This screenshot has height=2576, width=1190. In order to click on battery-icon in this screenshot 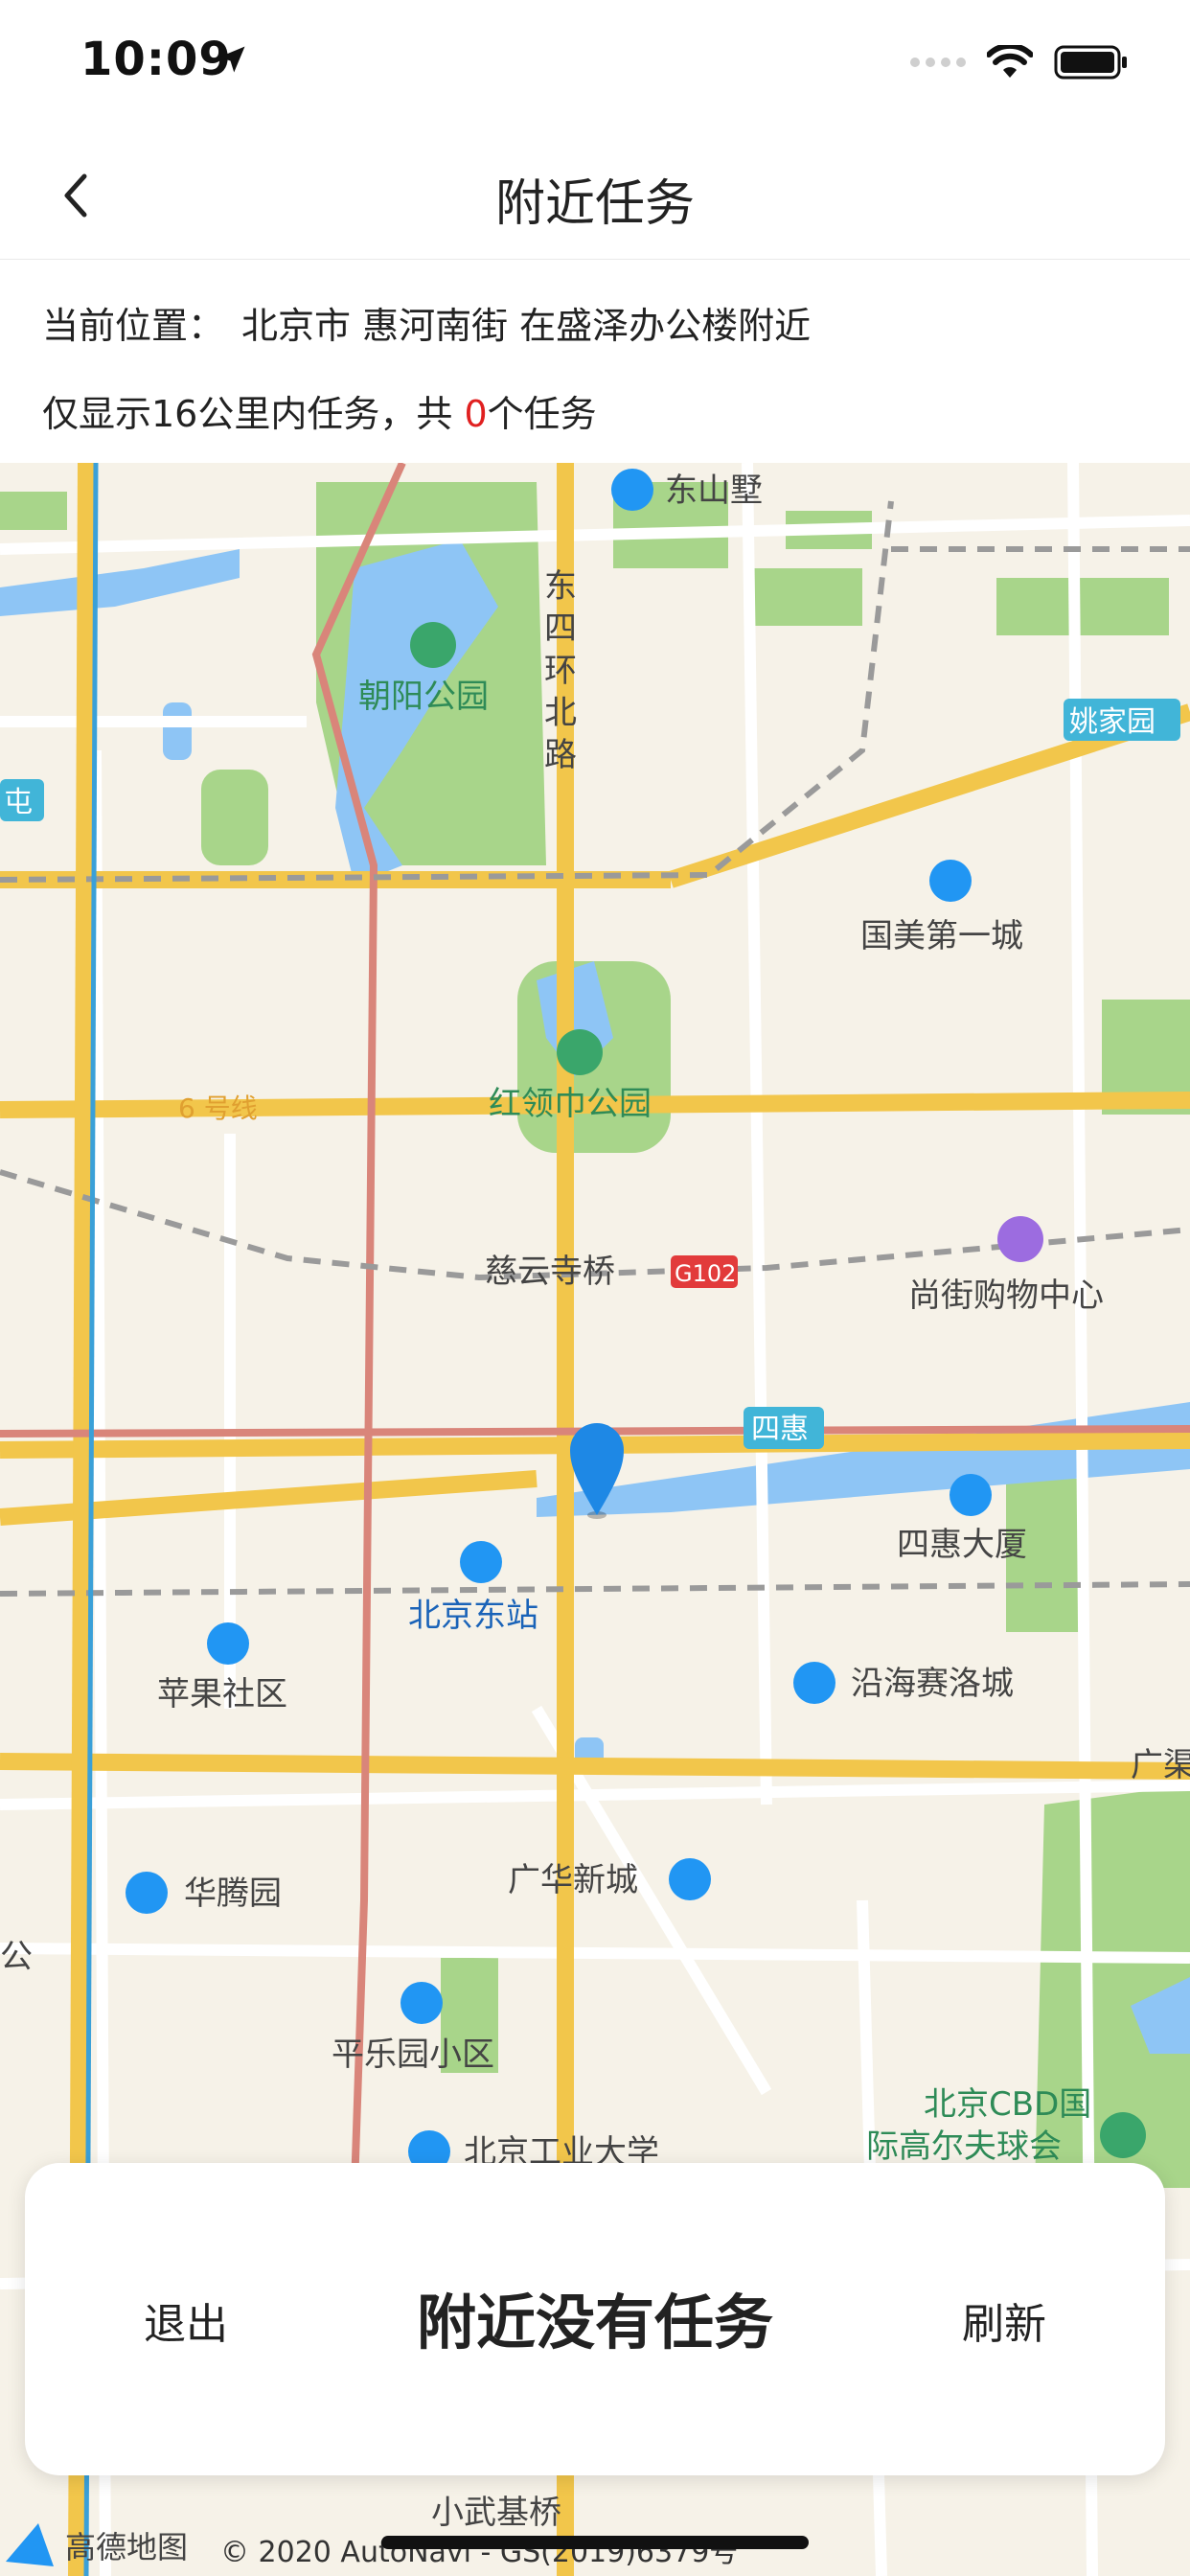, I will do `click(1091, 63)`.